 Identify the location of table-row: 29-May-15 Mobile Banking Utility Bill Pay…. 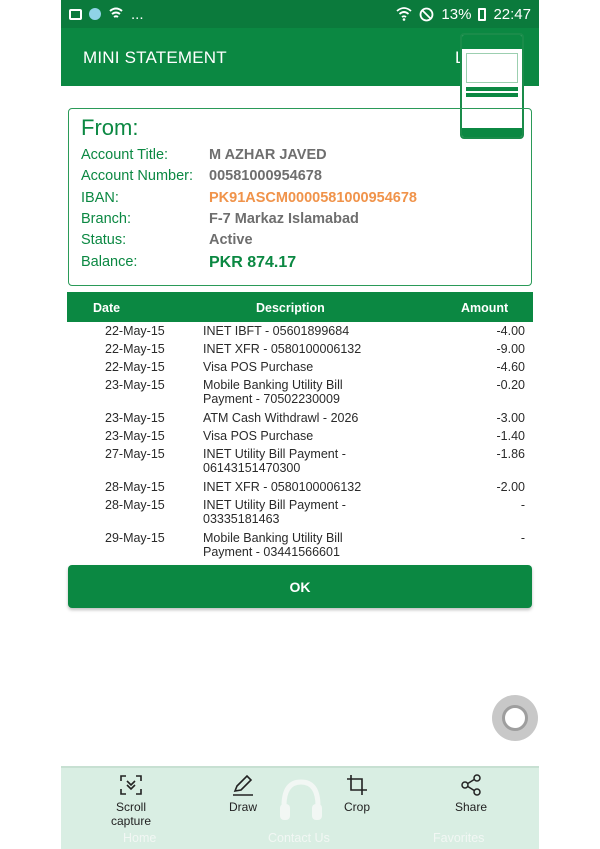
(300, 545).